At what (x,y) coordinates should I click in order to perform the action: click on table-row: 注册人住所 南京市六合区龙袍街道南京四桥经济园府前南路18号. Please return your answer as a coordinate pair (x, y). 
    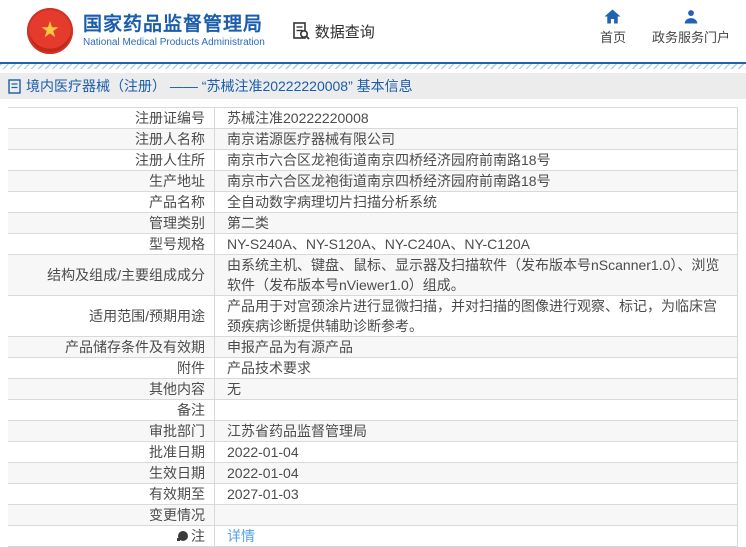
    Looking at the image, I should click on (373, 160).